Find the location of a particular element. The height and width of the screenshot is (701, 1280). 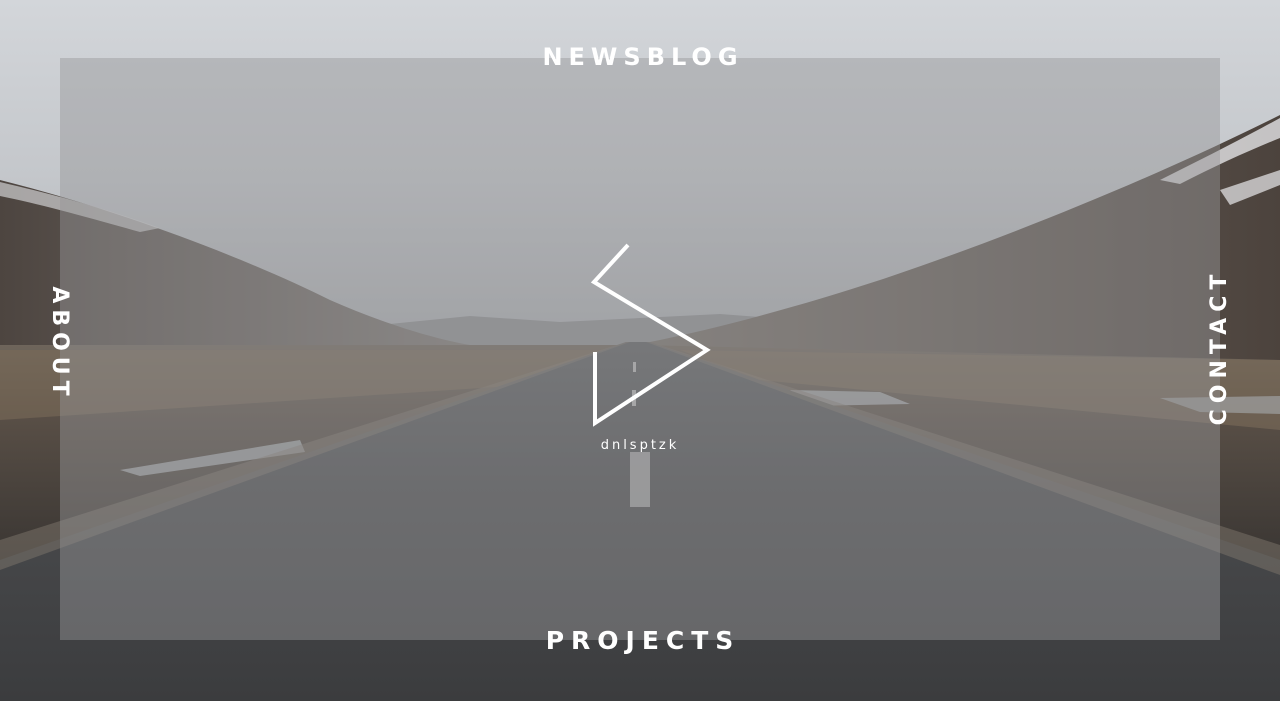

nav-contact-link: CONTACT is located at coordinates (1220, 347).